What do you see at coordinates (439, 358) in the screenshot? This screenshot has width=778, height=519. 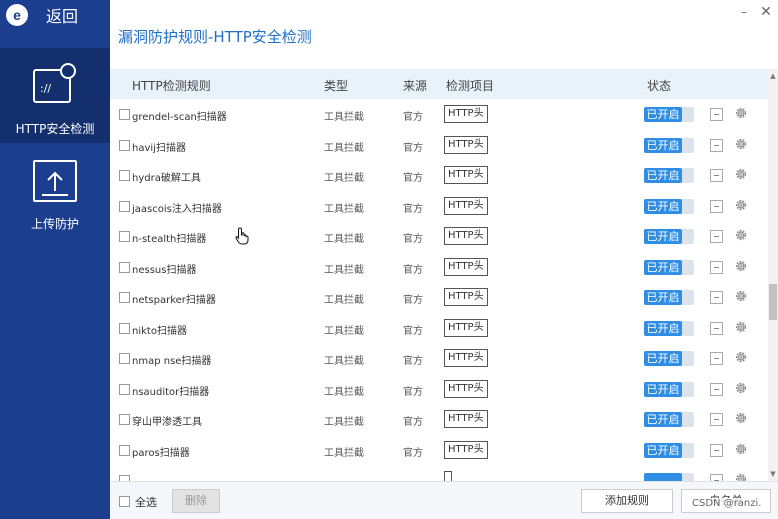 I see `table-row: nmap nse扫描器 工具拦截 官方 HTTP头 已开启` at bounding box center [439, 358].